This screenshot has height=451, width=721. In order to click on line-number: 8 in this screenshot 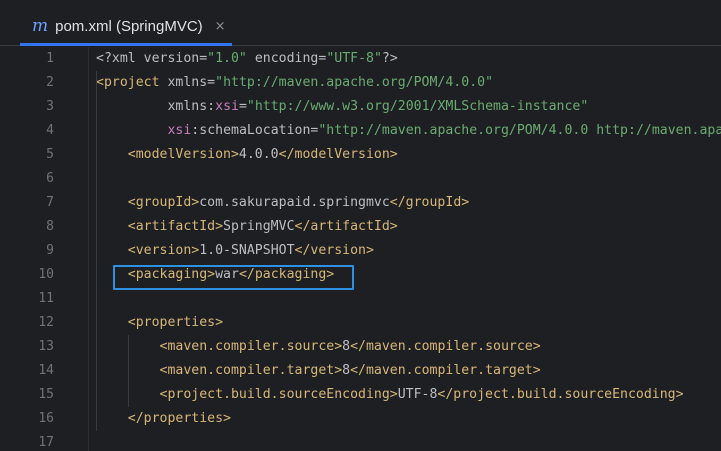, I will do `click(50, 226)`.